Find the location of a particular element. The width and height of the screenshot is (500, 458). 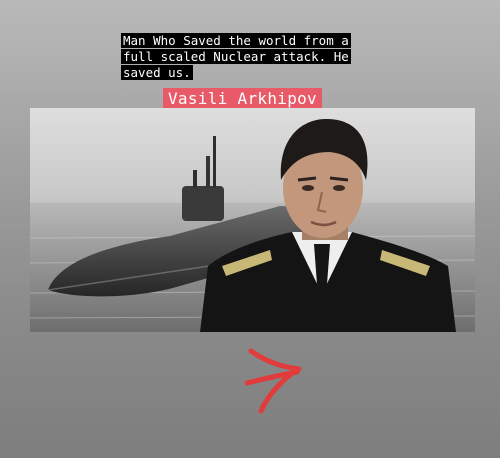

caption-line-1: Man Who Saved the world from a is located at coordinates (236, 40).